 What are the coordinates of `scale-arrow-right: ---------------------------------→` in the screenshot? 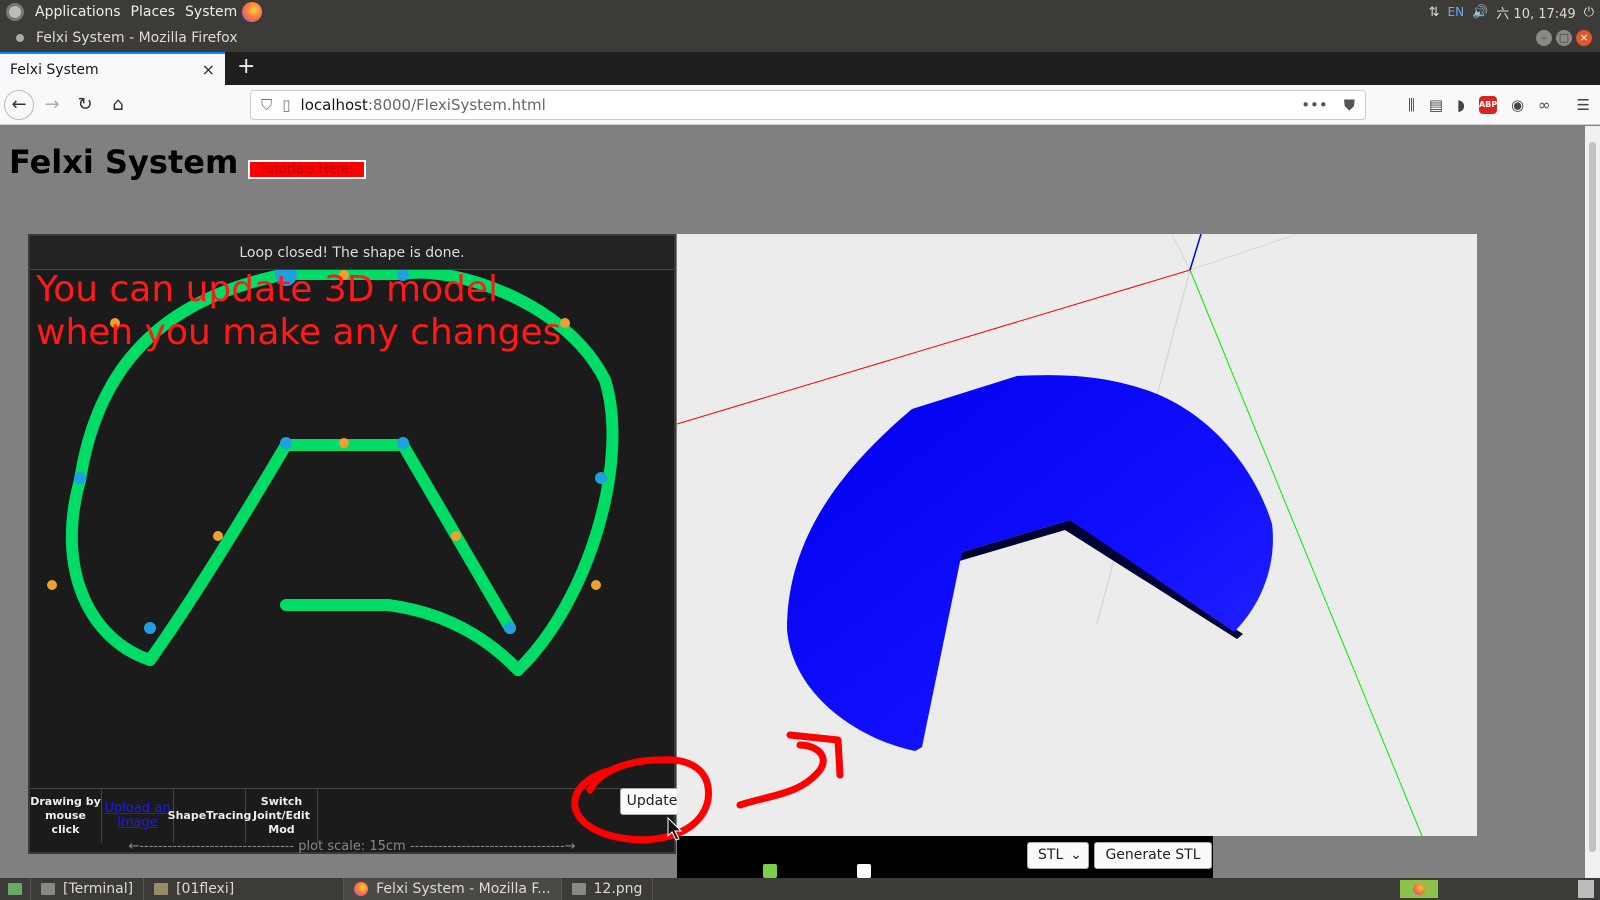 It's located at (490, 846).